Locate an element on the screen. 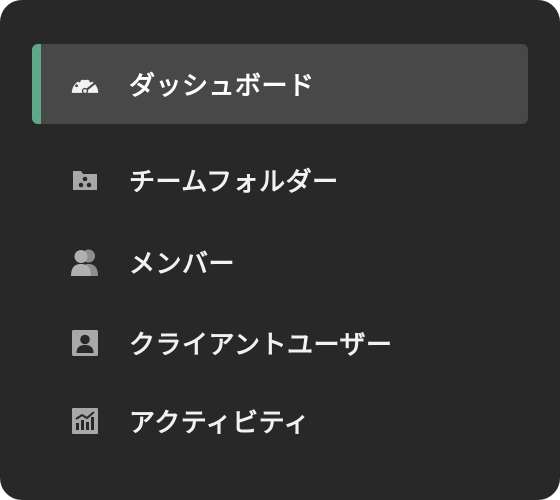 The width and height of the screenshot is (560, 500). sidebar-item-label: チームフォルダー is located at coordinates (234, 182).